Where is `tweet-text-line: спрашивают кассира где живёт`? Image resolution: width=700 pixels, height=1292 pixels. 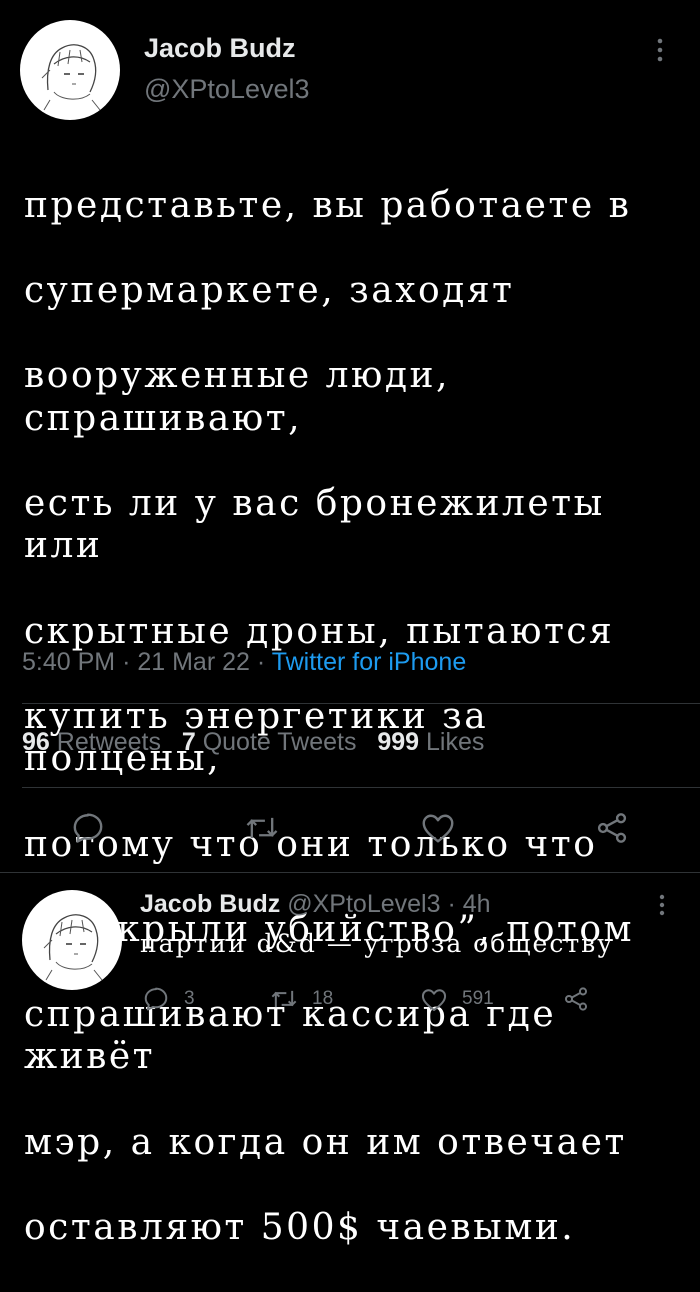 tweet-text-line: спрашивают кассира где живёт is located at coordinates (290, 1035).